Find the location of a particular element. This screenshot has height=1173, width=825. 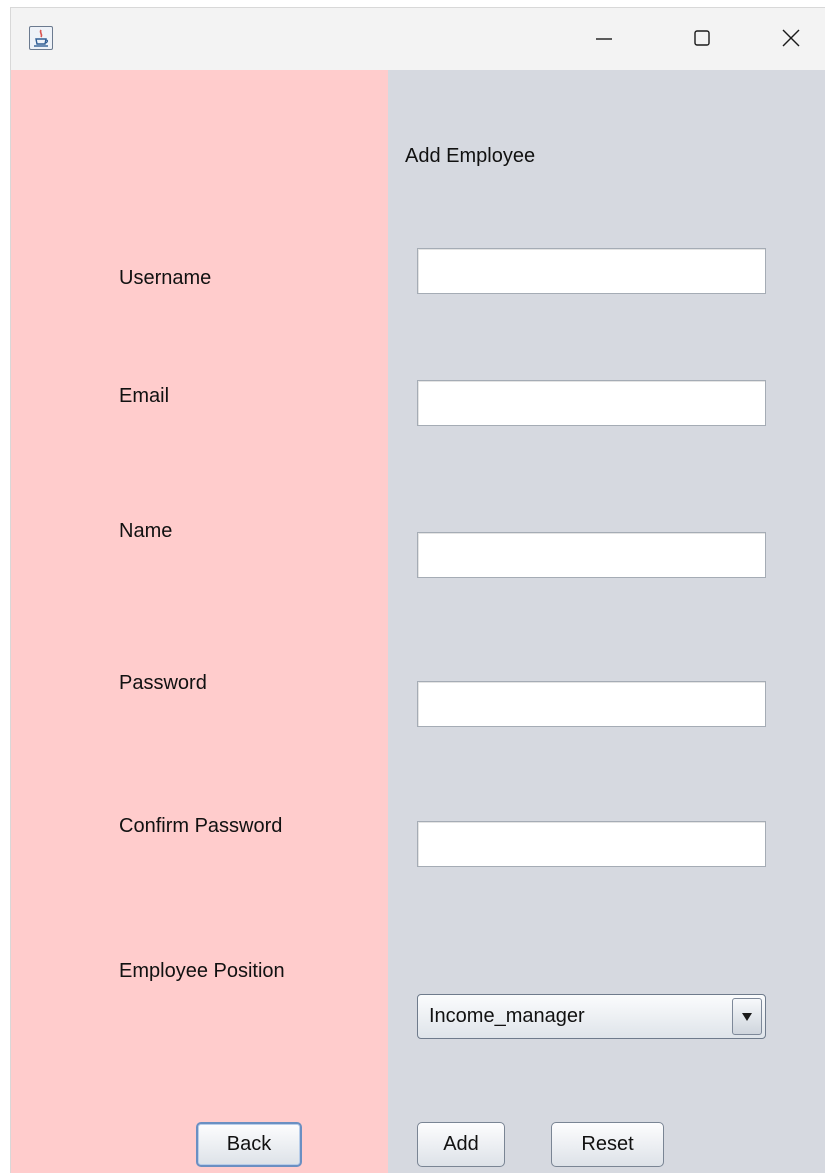

back-button: Back is located at coordinates (249, 1144).